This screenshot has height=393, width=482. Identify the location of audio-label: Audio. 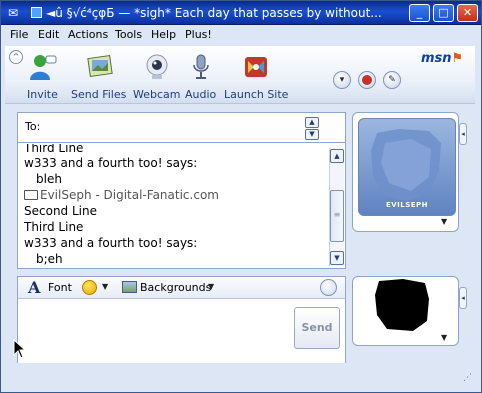
(201, 94).